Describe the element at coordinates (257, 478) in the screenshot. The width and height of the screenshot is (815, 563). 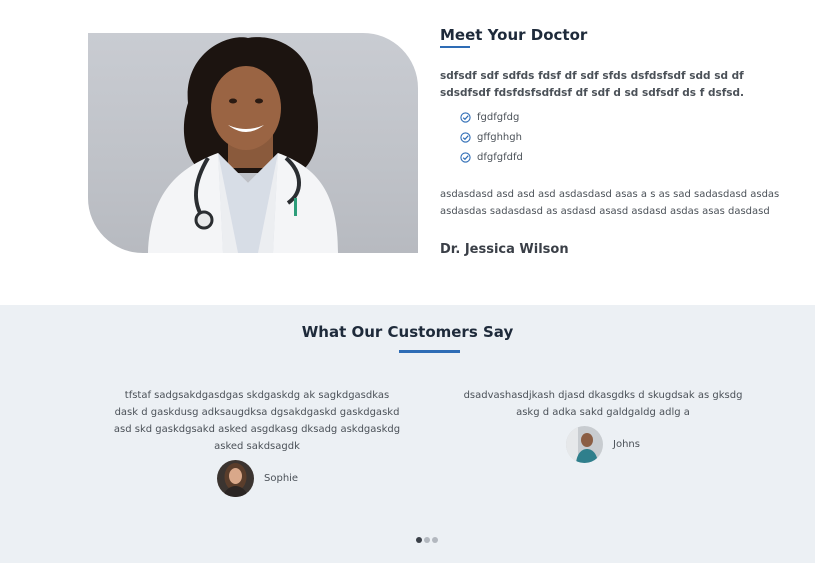
I see `testimonial-author: Sophie` at that location.